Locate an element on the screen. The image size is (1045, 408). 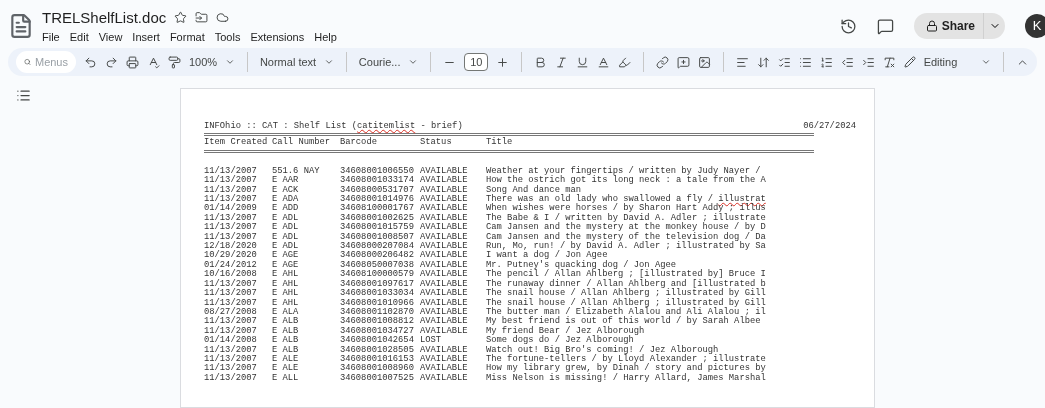
indent-decrease-icon is located at coordinates (847, 62).